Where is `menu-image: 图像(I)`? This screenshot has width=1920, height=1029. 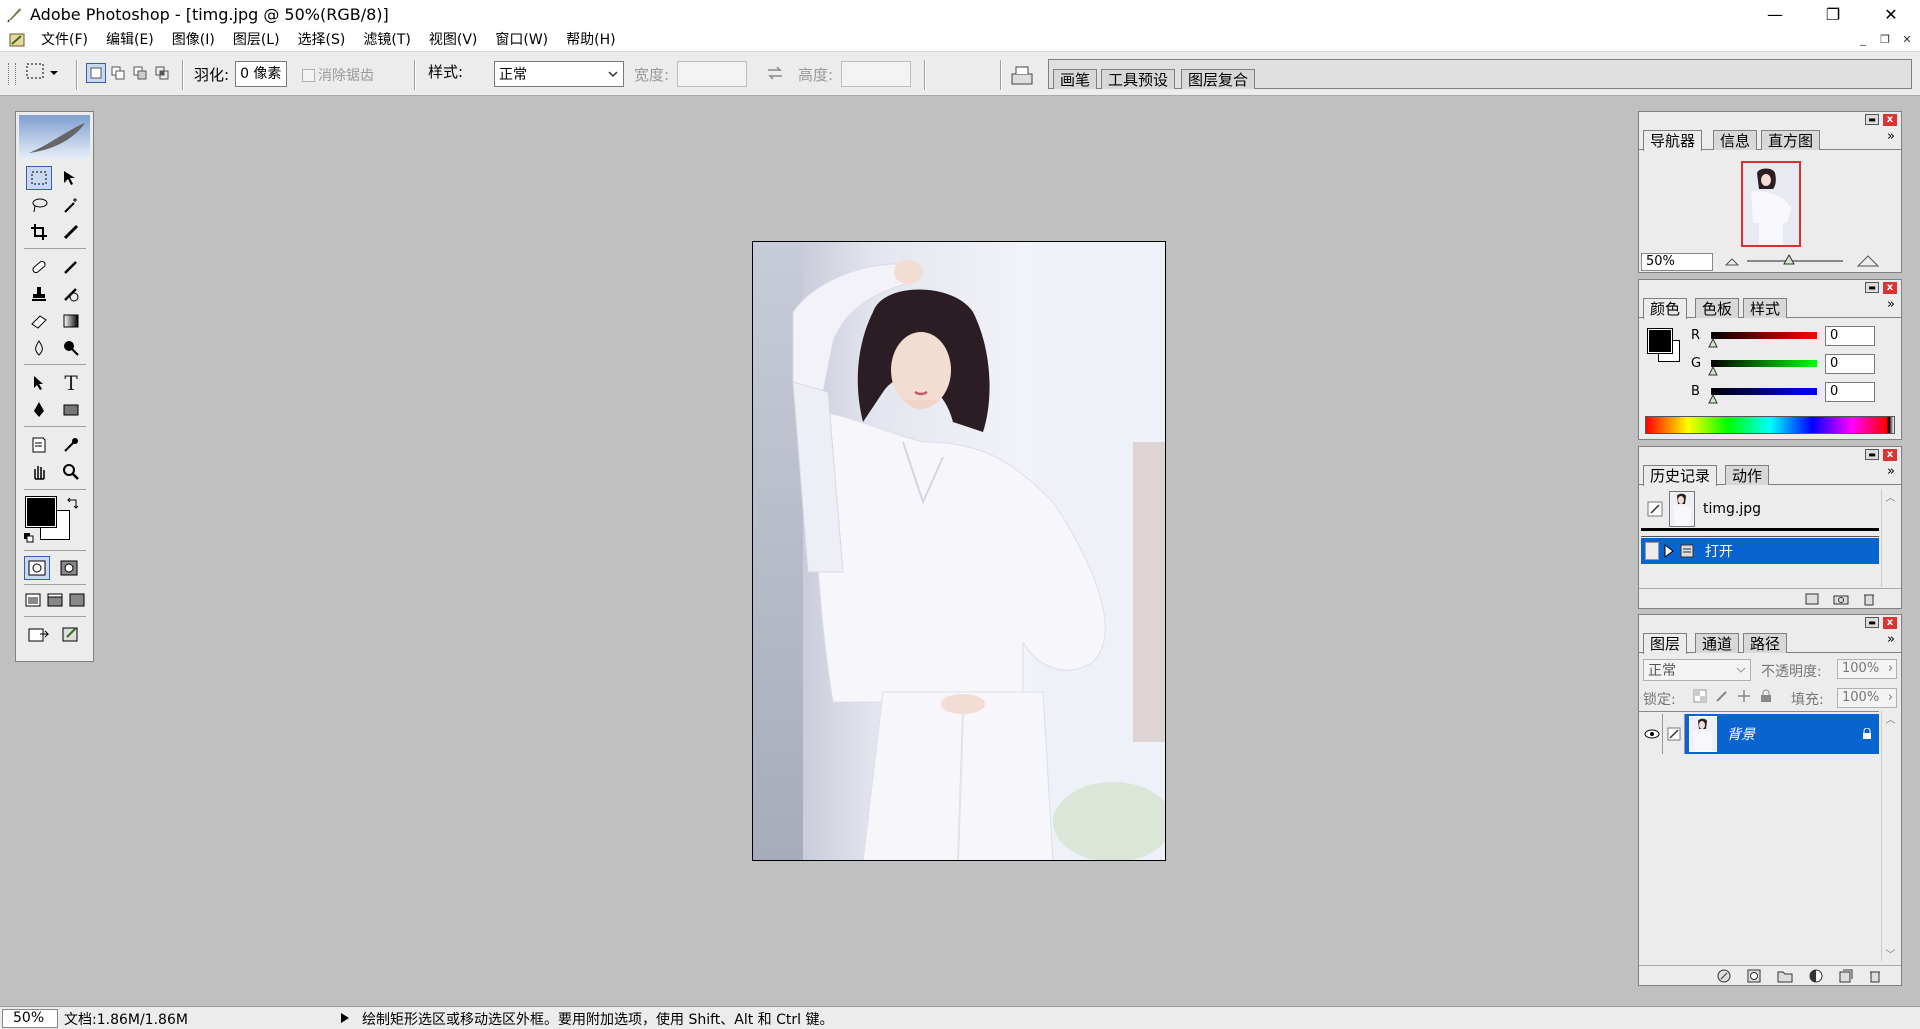 menu-image: 图像(I) is located at coordinates (193, 40).